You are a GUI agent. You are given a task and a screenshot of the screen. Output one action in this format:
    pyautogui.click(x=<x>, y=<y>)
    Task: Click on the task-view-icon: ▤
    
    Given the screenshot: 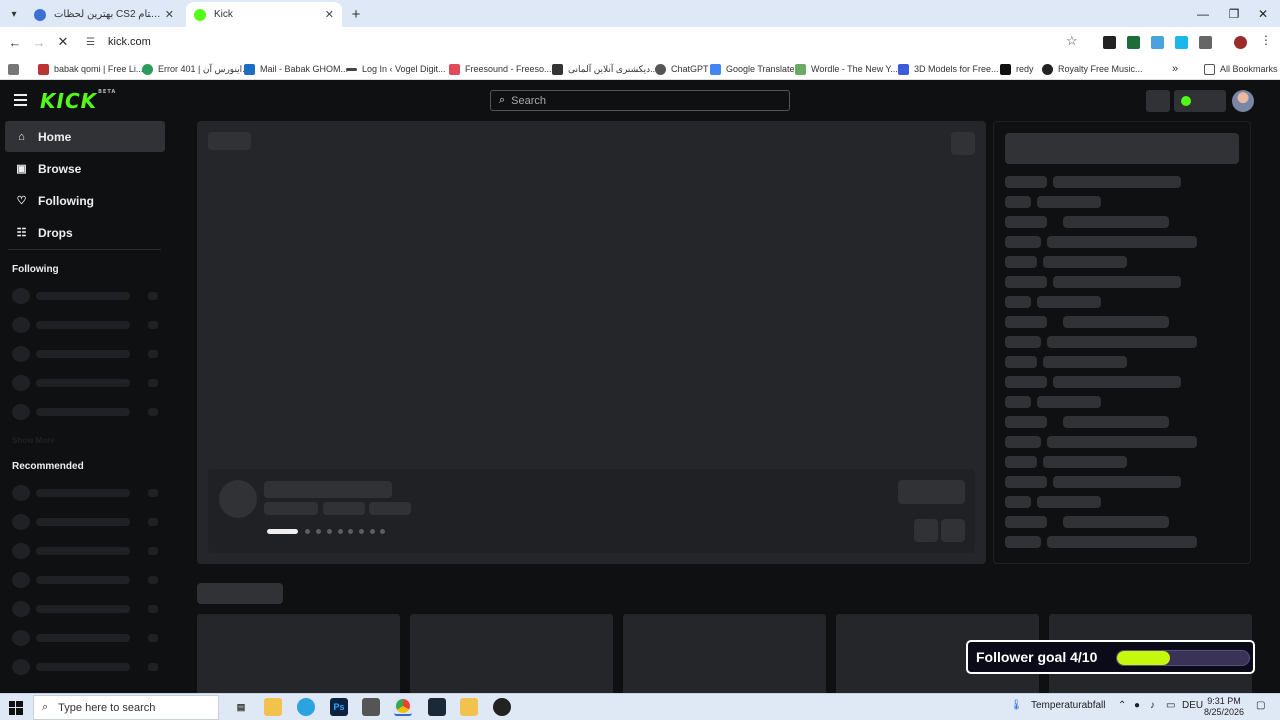 What is the action you would take?
    pyautogui.click(x=241, y=707)
    